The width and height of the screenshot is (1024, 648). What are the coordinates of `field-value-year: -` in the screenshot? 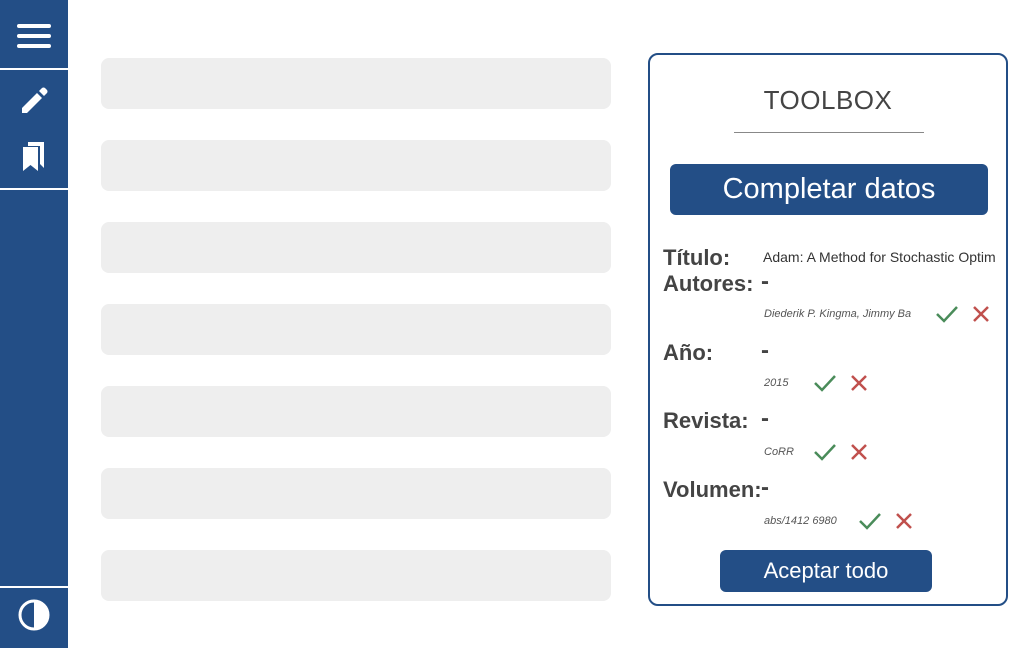 It's located at (765, 350).